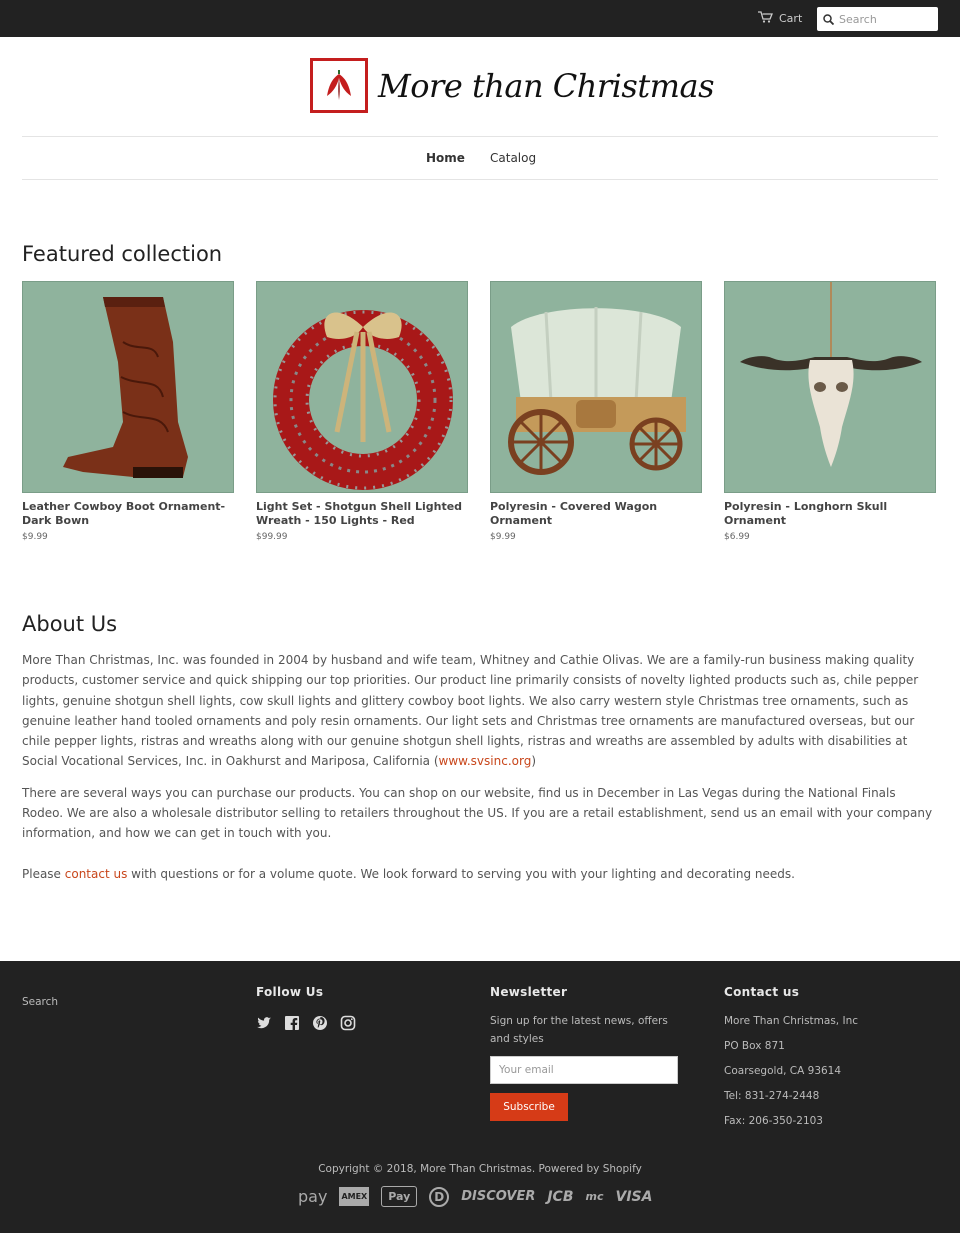 This screenshot has width=960, height=1233. Describe the element at coordinates (533, 761) in the screenshot. I see `about-p1-end: )` at that location.